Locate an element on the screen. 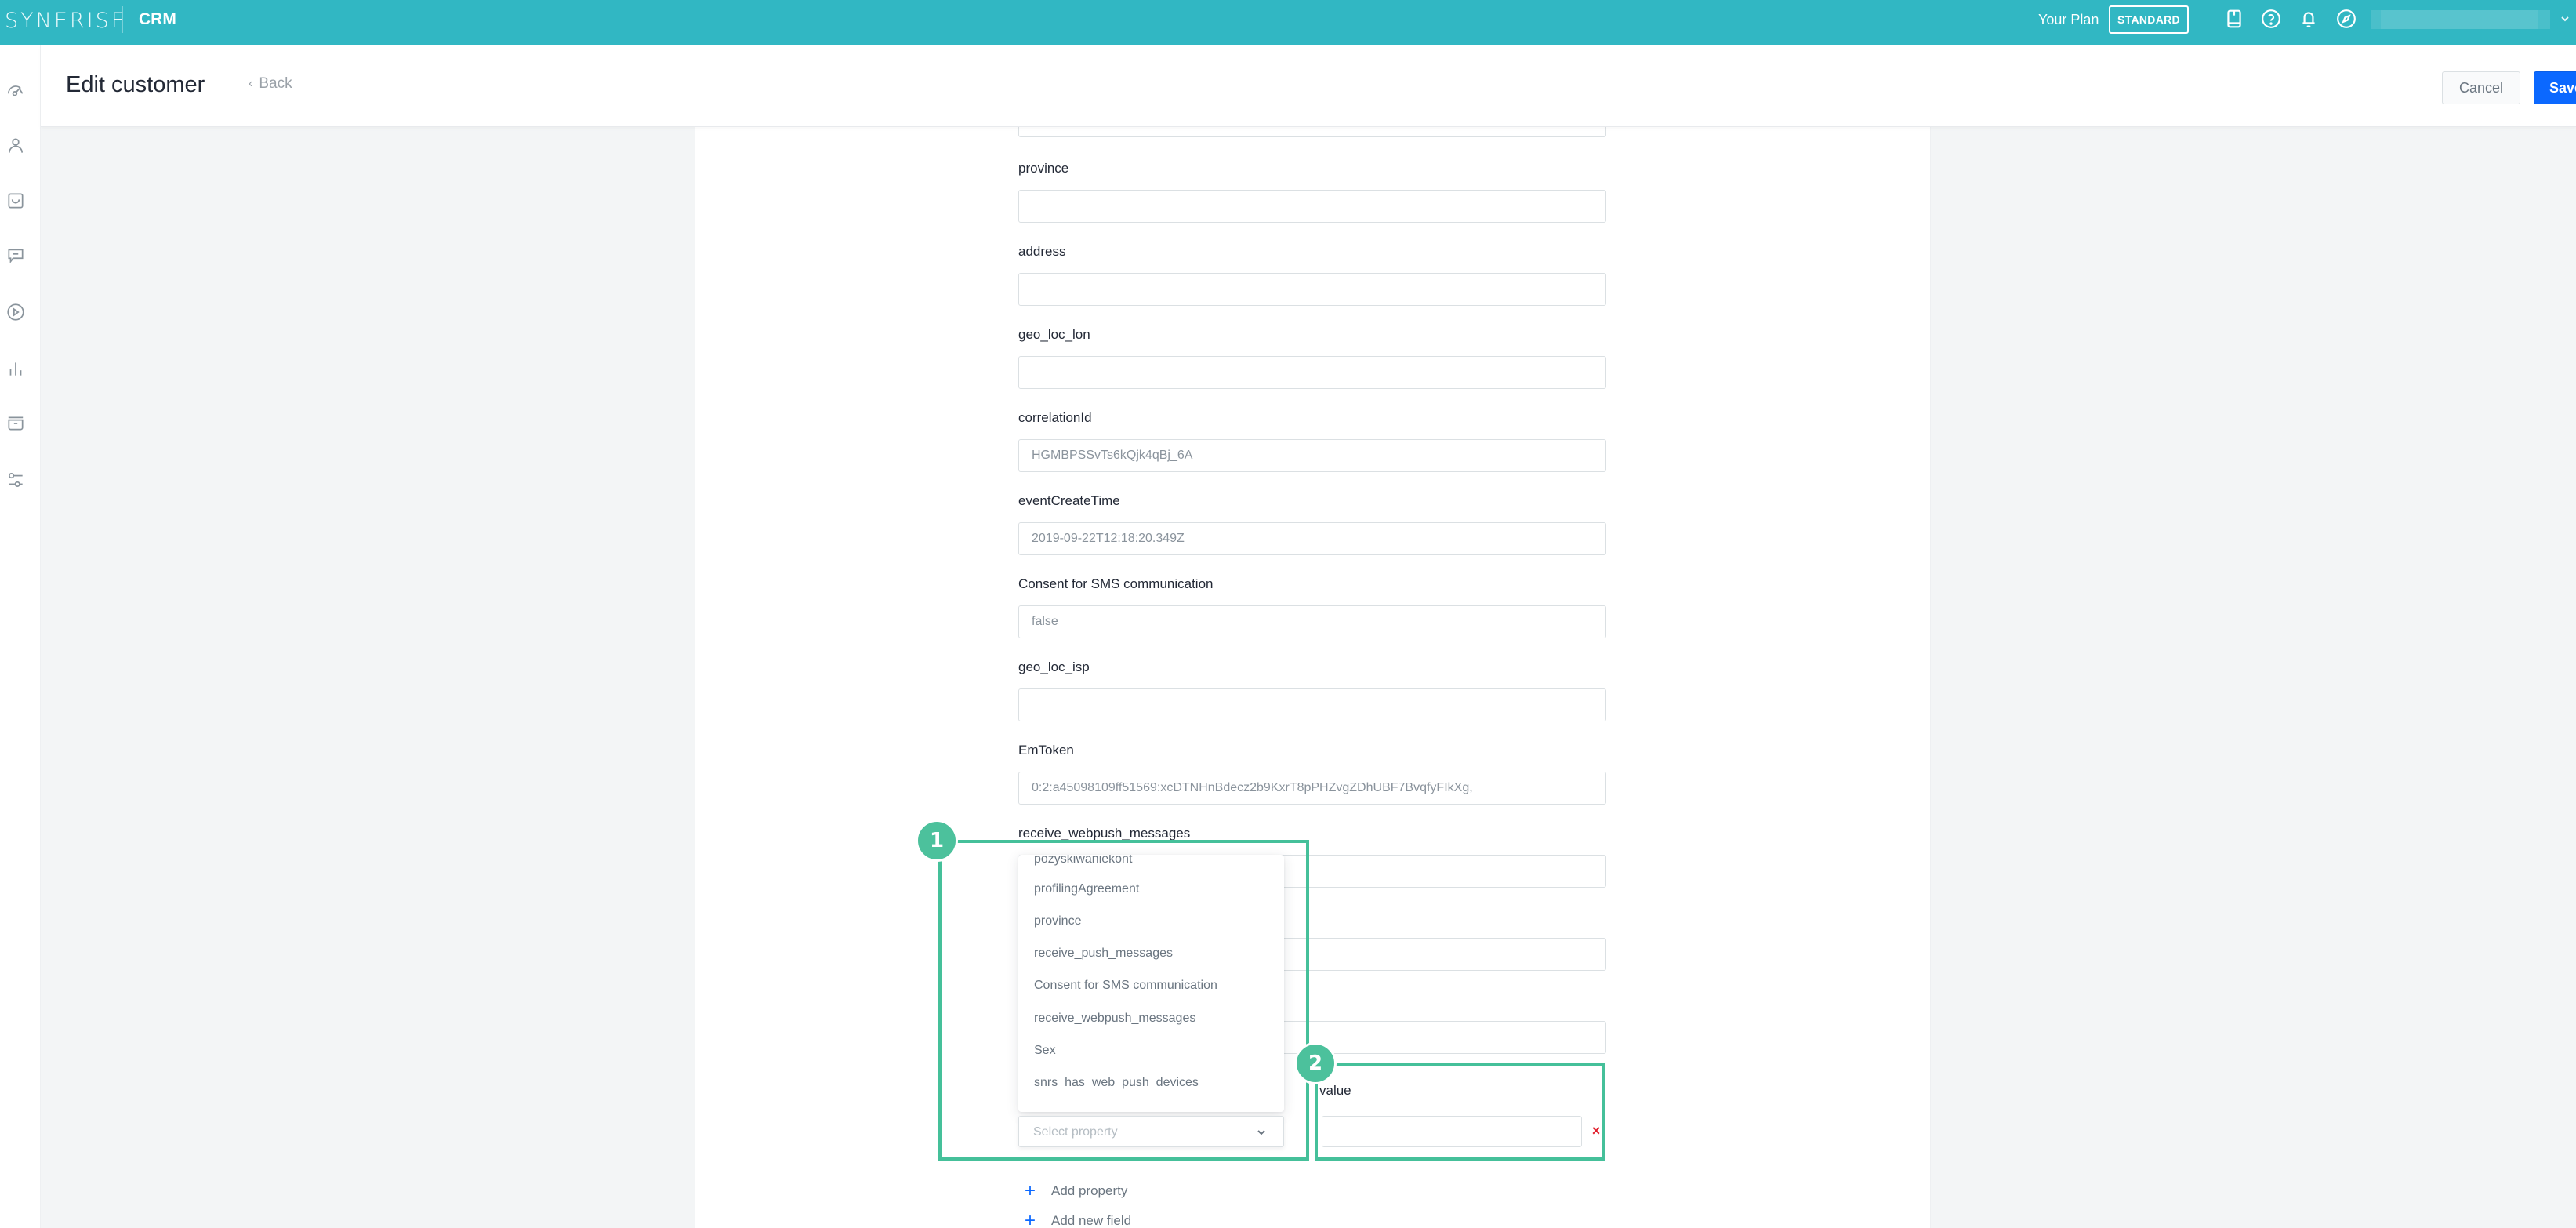 Image resolution: width=2576 pixels, height=1228 pixels. field-correlation-id: correlationId is located at coordinates (1312, 440).